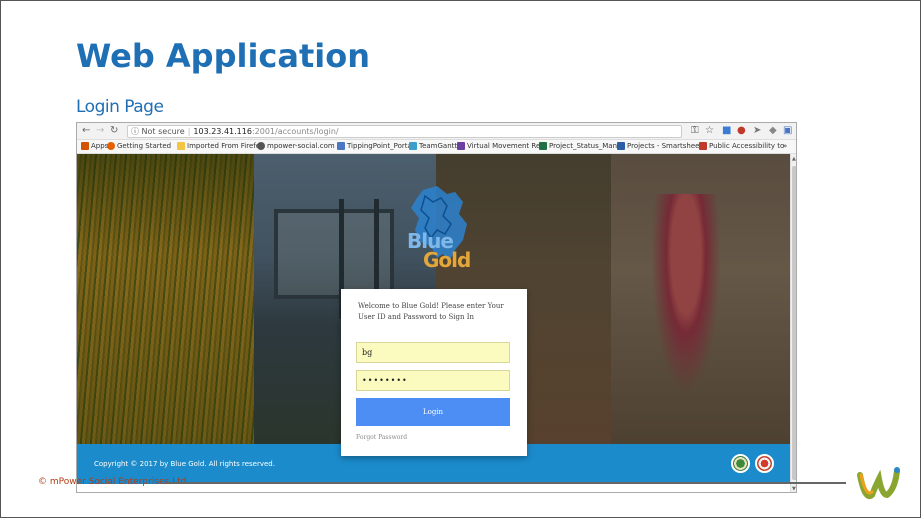  I want to click on scroll-thumb, so click(794, 323).